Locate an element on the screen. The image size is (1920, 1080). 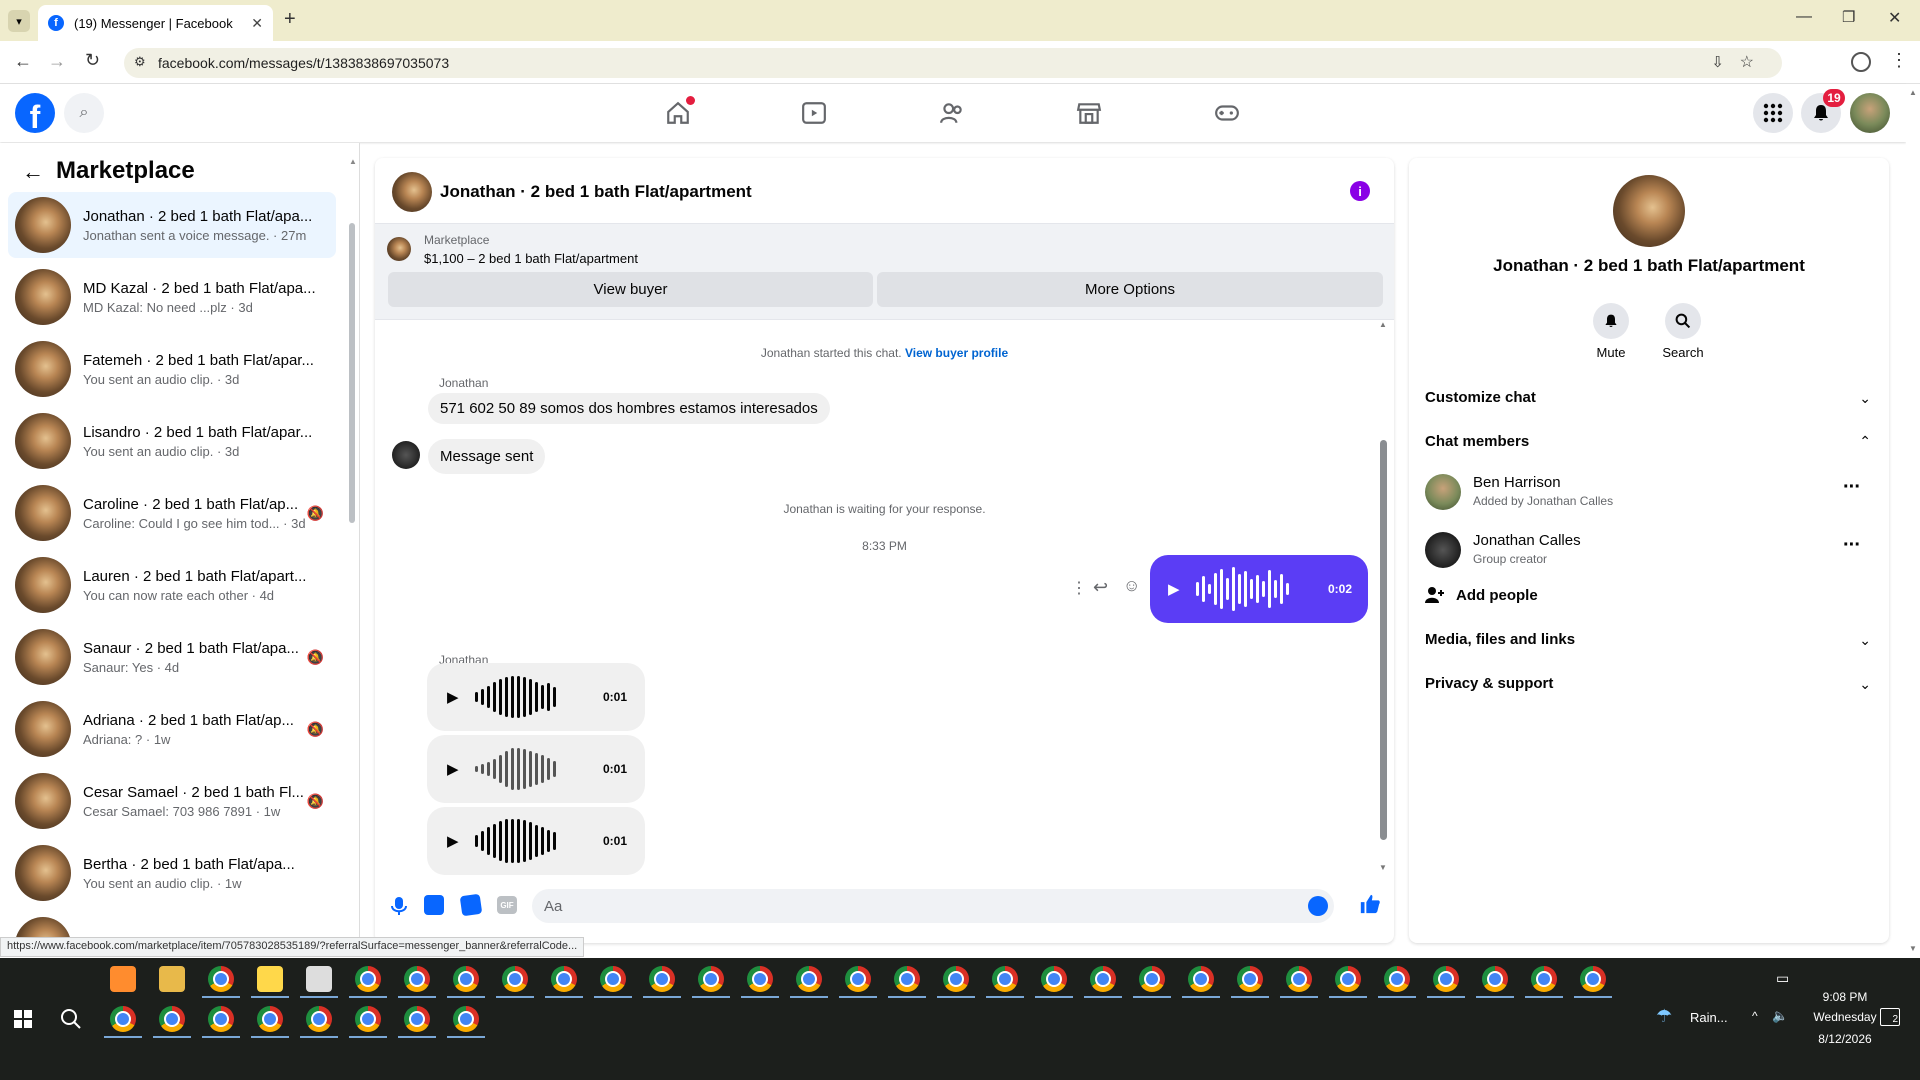
tray-chevron-icon: ^ is located at coordinates (1755, 1016).